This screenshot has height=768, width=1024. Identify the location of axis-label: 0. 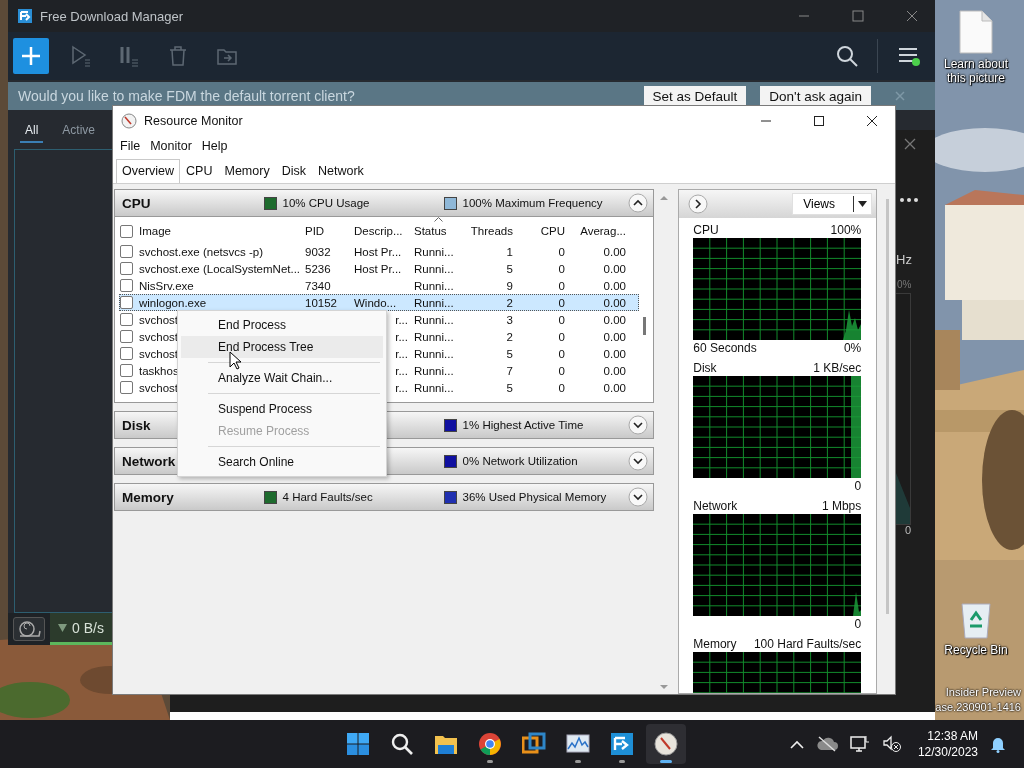
(908, 530).